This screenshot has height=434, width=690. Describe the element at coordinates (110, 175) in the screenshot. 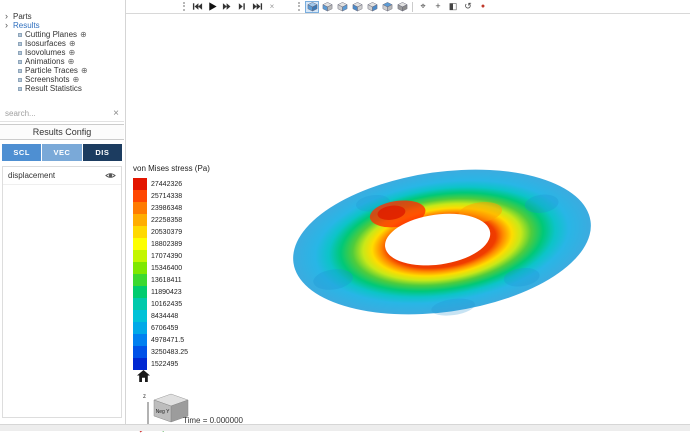

I see `visibility-eye-icon` at that location.